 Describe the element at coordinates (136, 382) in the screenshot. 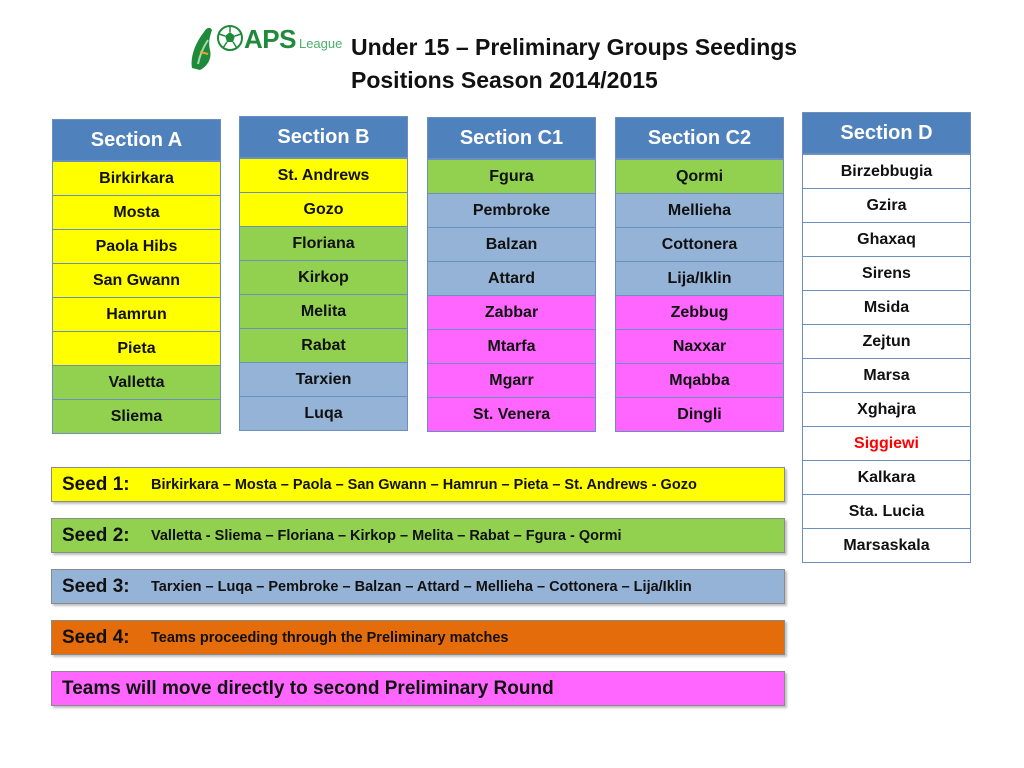

I see `team-cell: Valletta` at that location.